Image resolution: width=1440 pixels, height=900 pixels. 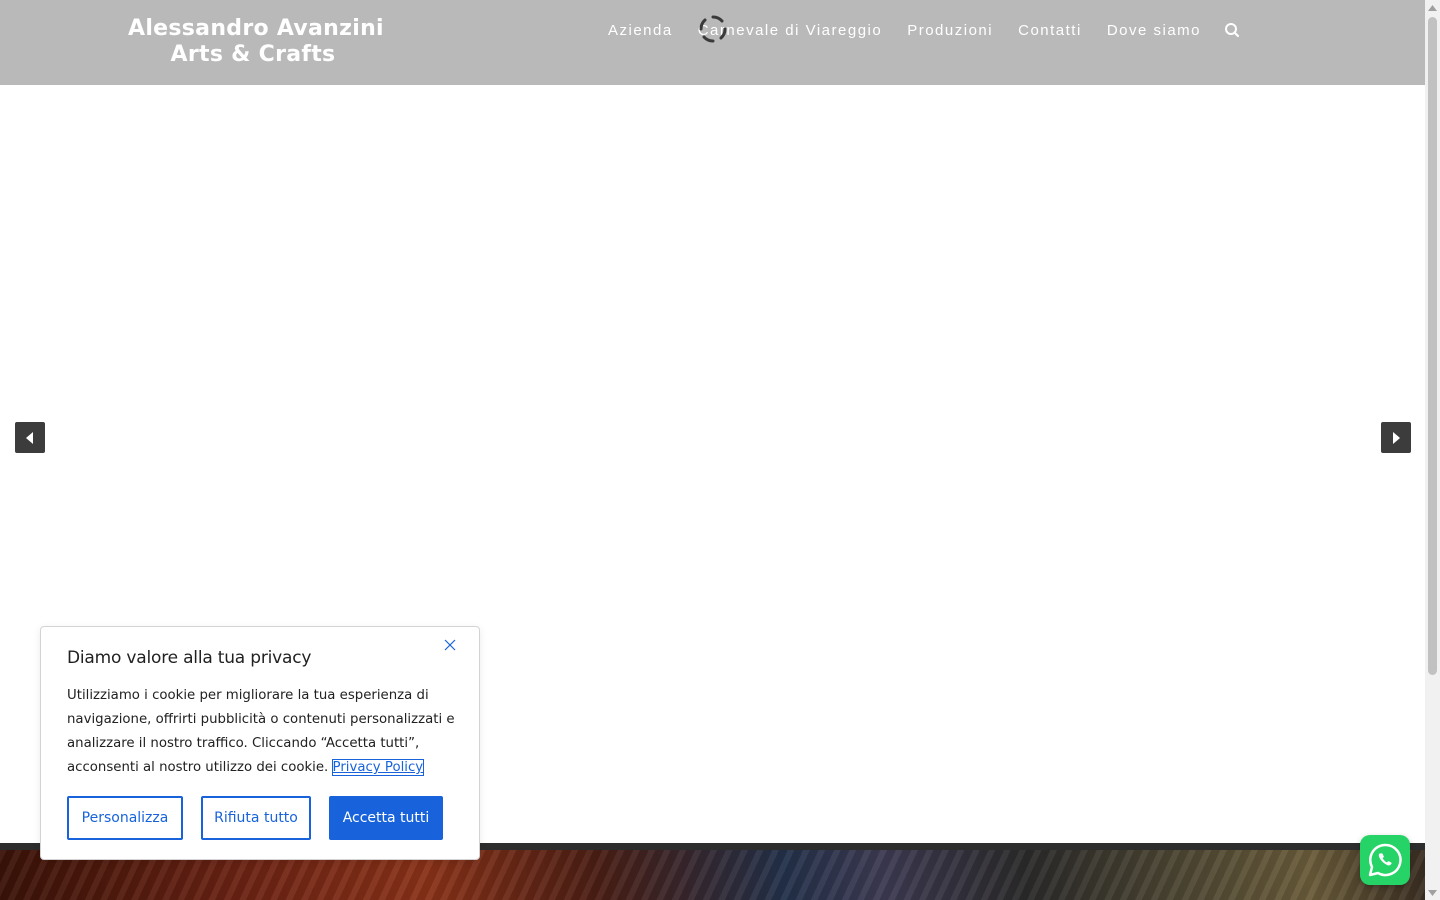 I want to click on scroll-down-icon, so click(x=1432, y=892).